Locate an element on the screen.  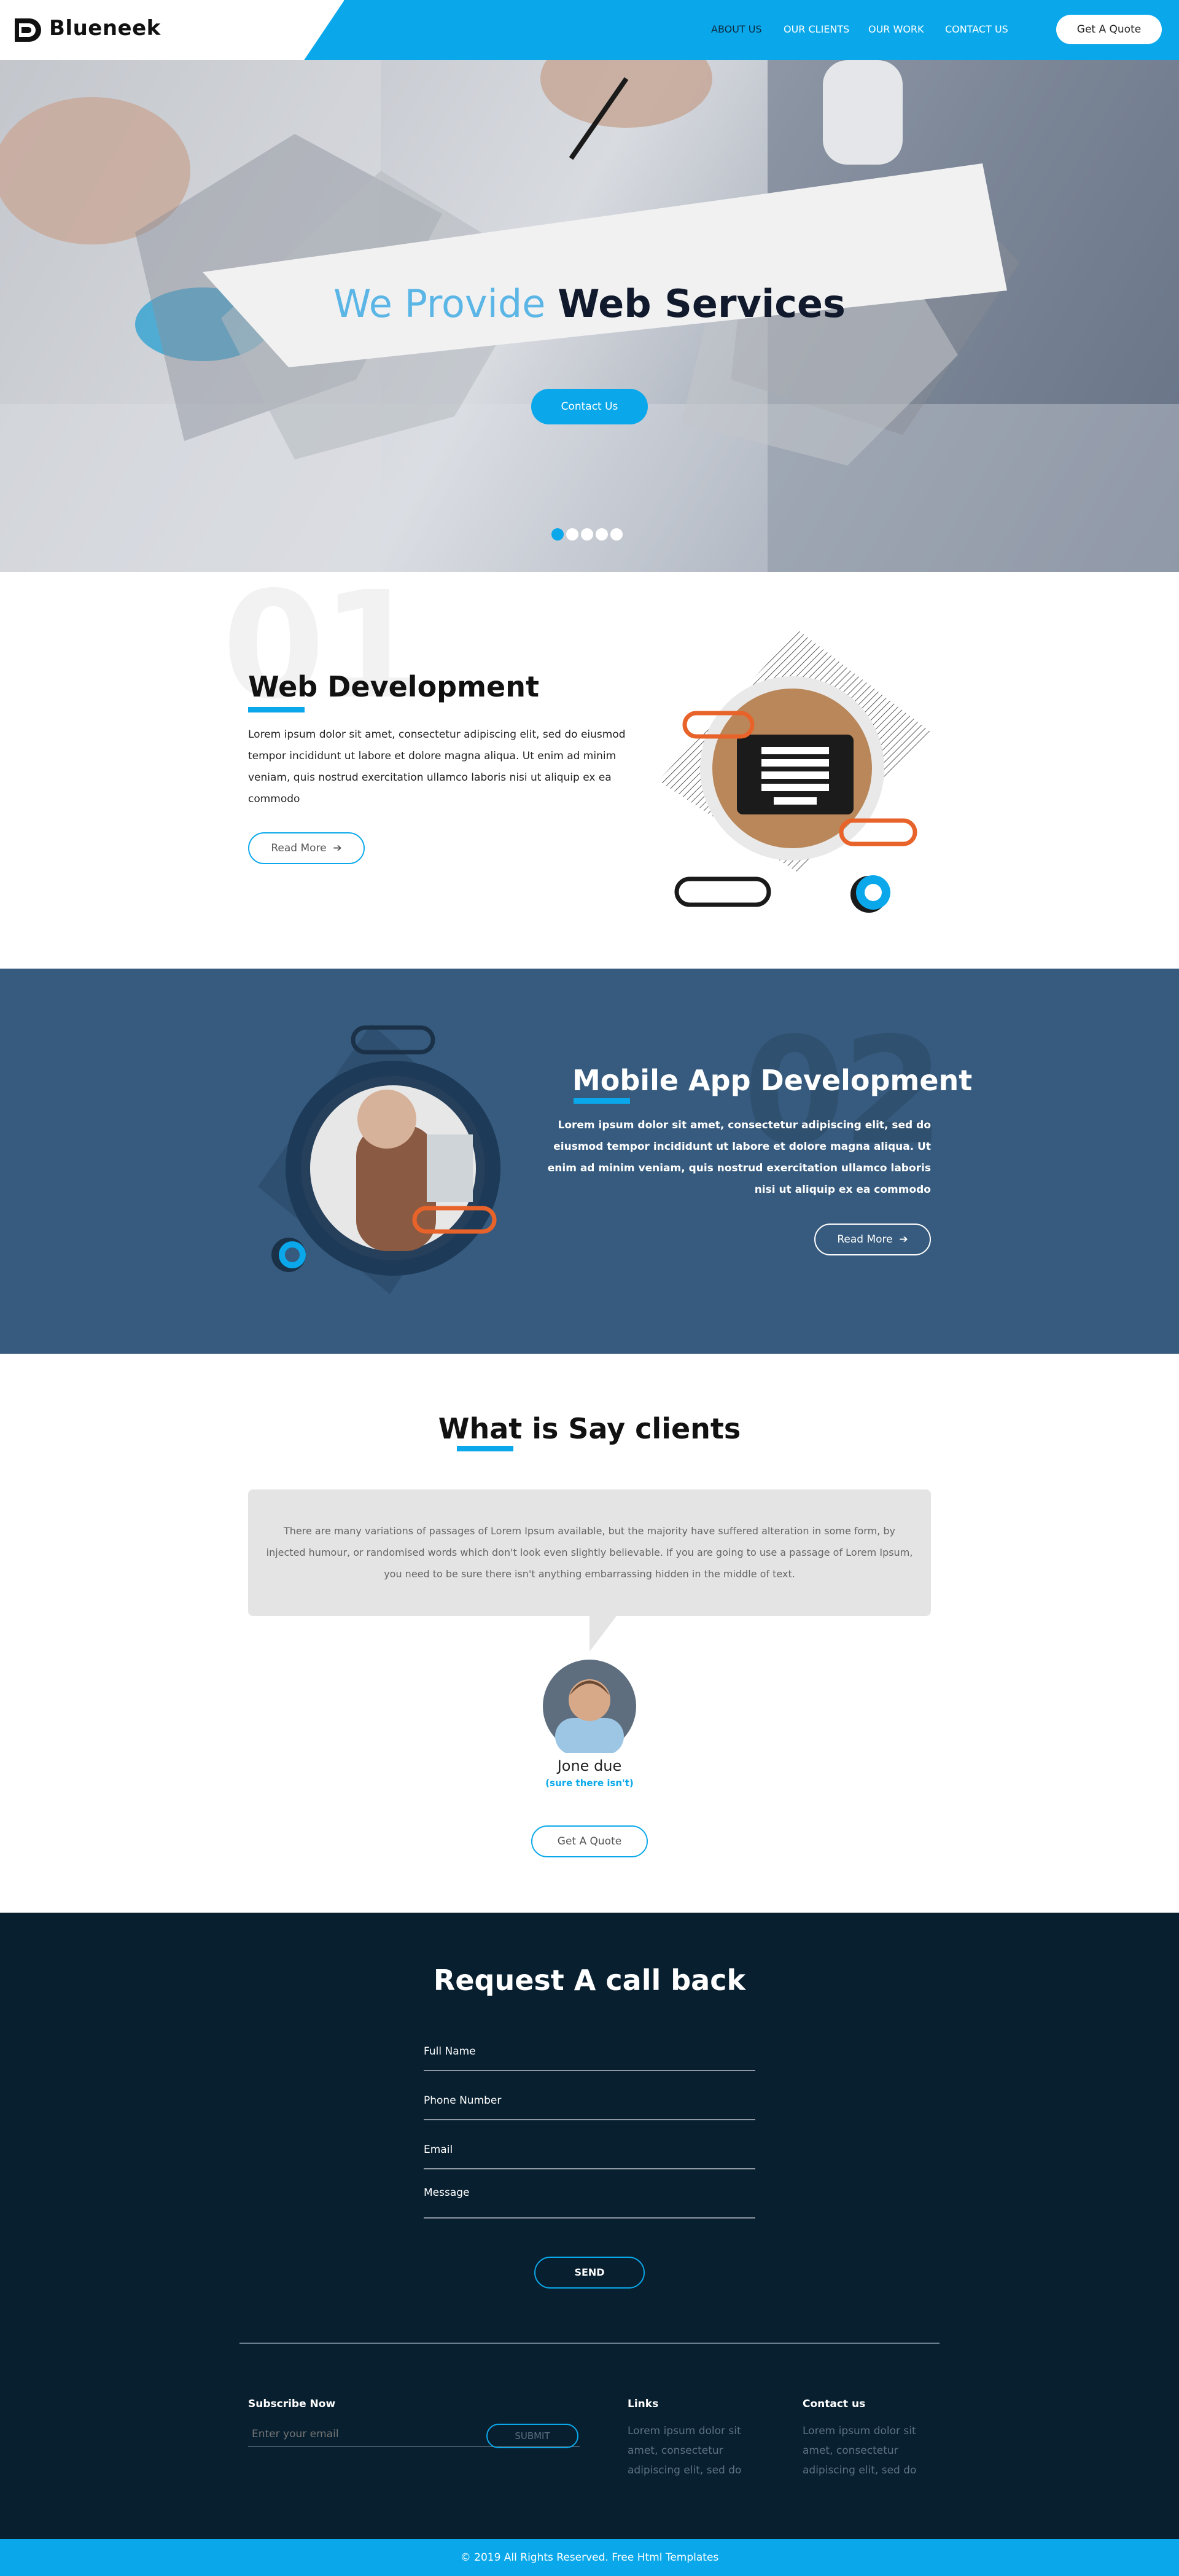
testimonials-title: What is Say clients is located at coordinates (589, 1428).